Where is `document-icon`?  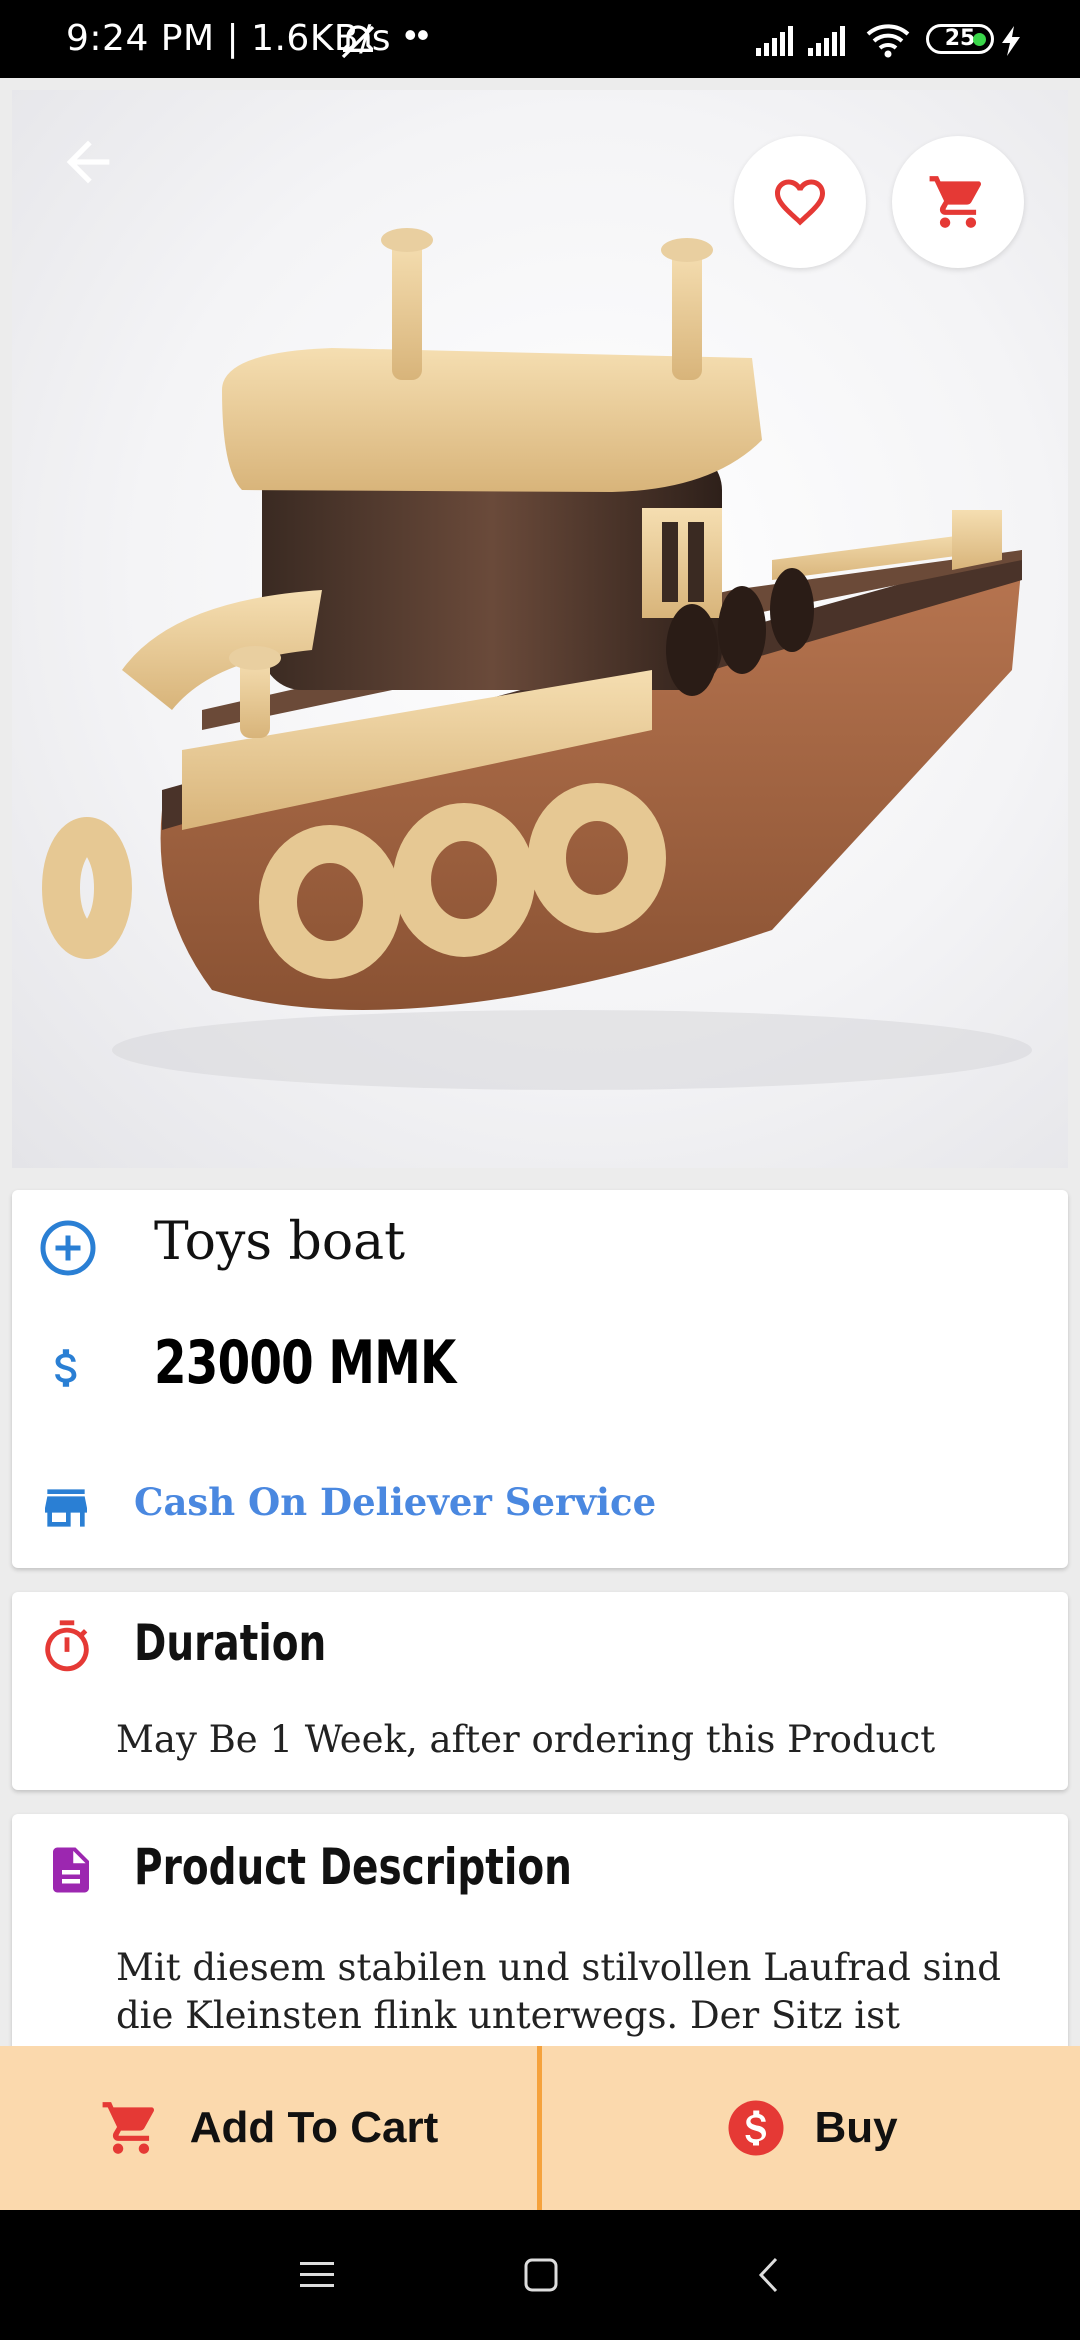
document-icon is located at coordinates (71, 1870).